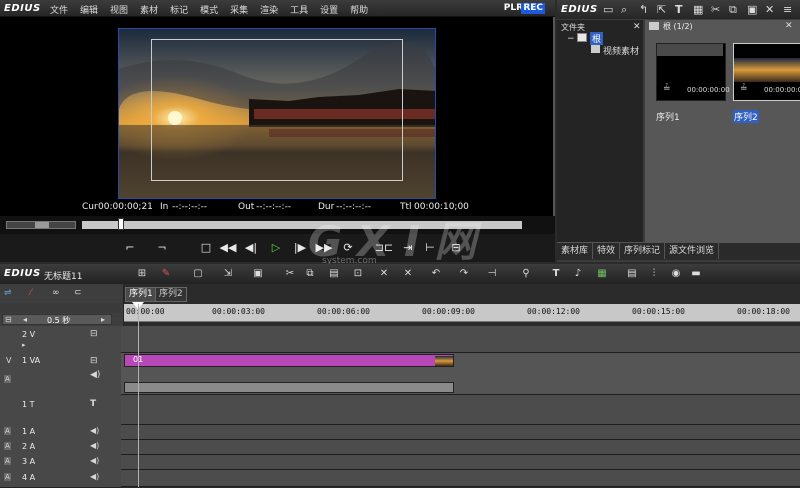 The height and width of the screenshot is (488, 800). Describe the element at coordinates (31, 293) in the screenshot. I see `mute-mode-icon: ⁄` at that location.